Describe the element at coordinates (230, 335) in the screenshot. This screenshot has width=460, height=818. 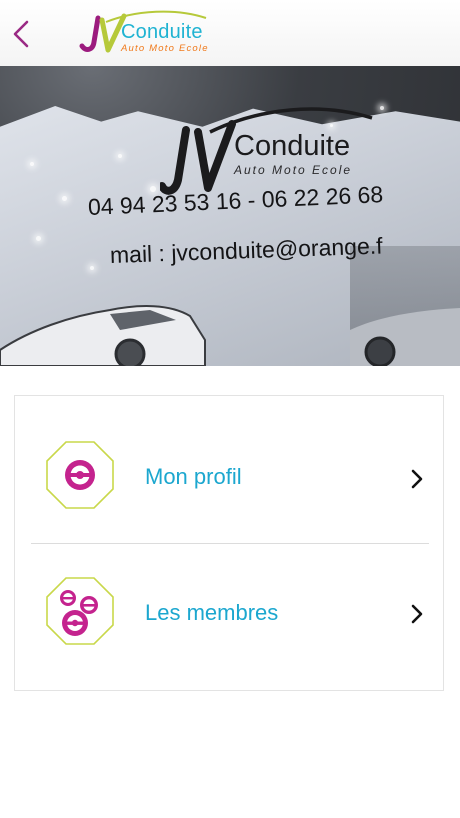
I see `car-silhouette` at that location.